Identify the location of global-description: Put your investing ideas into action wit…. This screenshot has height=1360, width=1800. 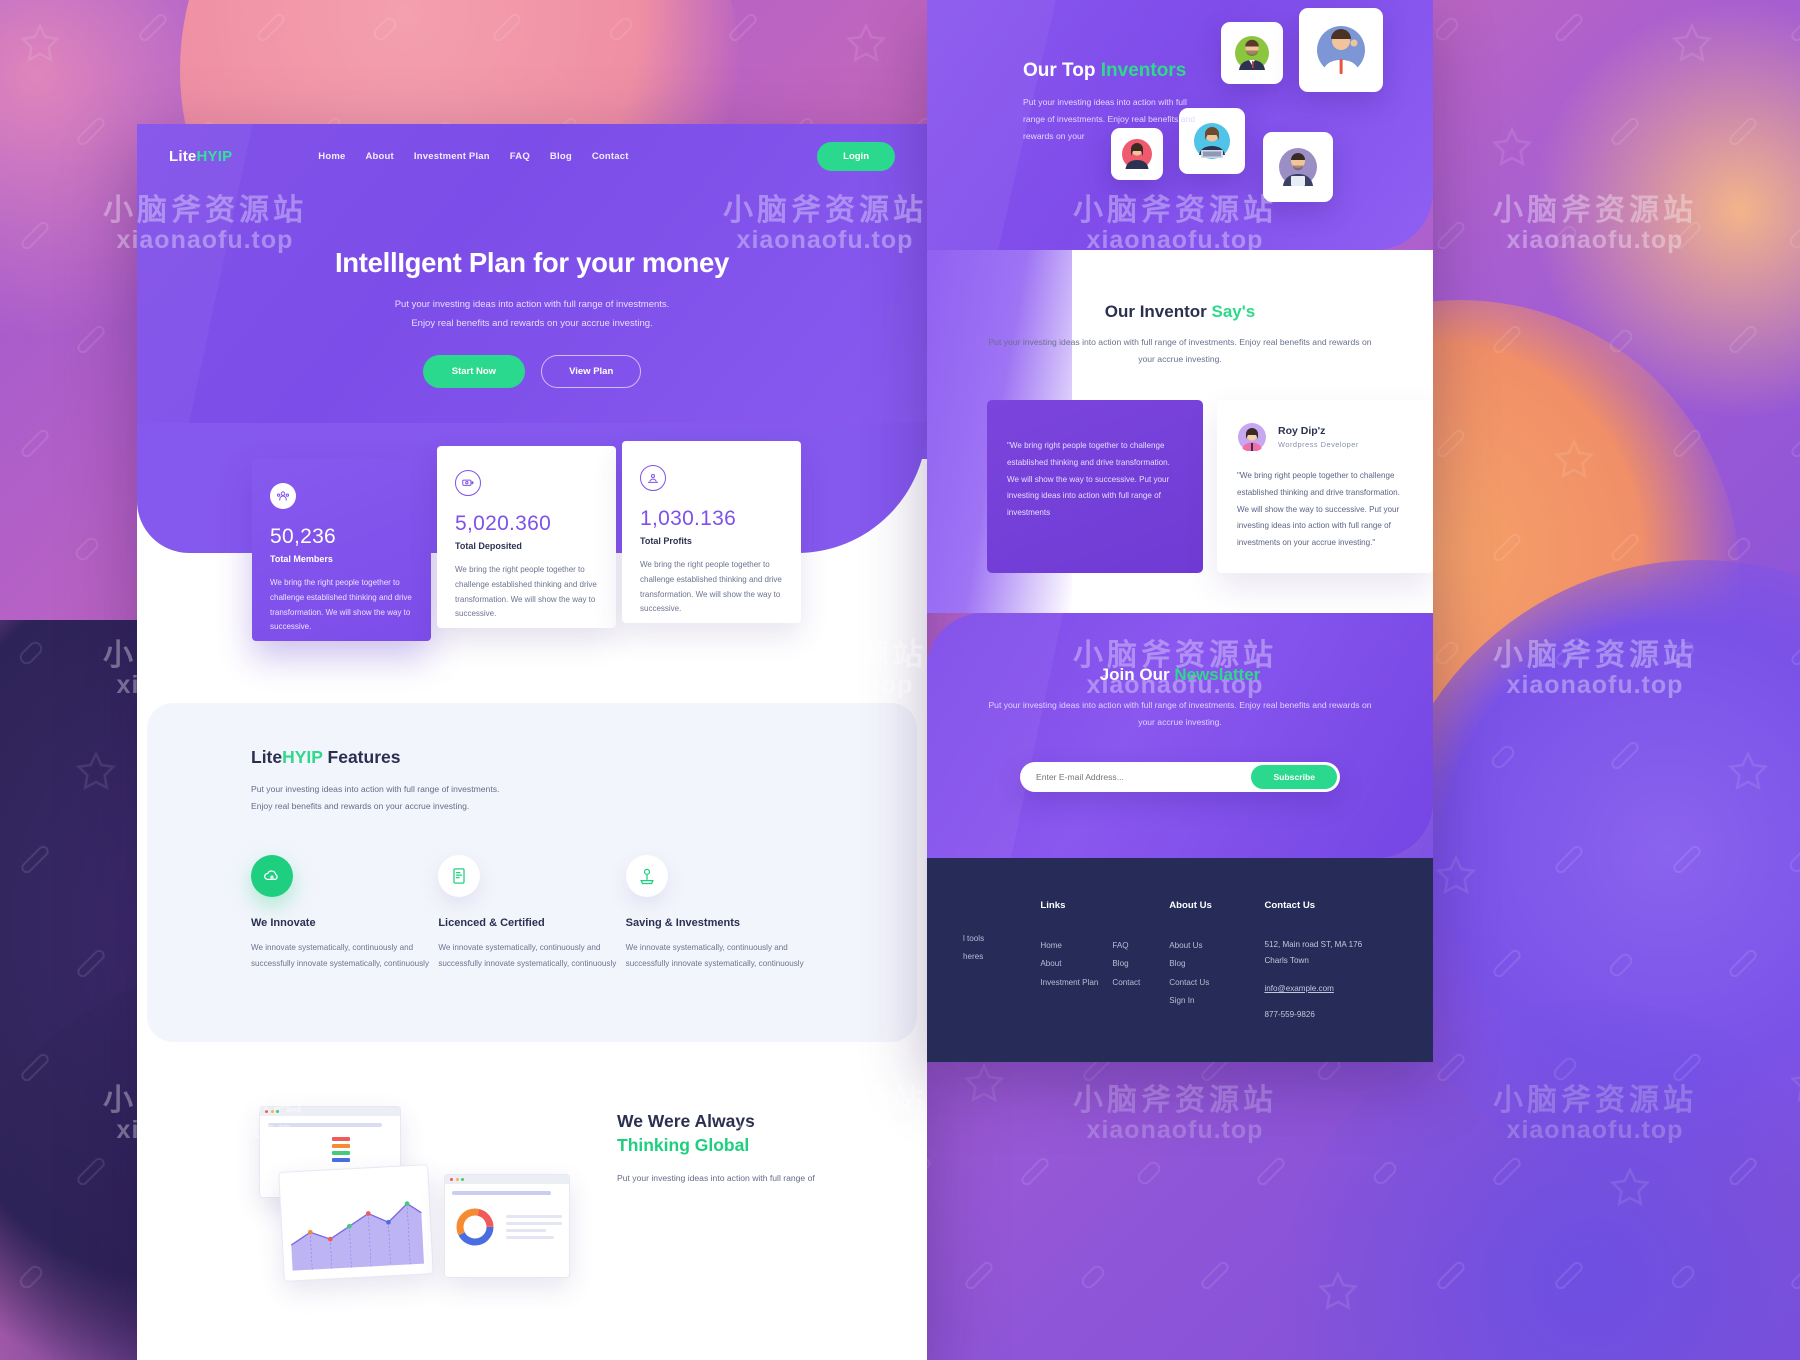
(716, 1177).